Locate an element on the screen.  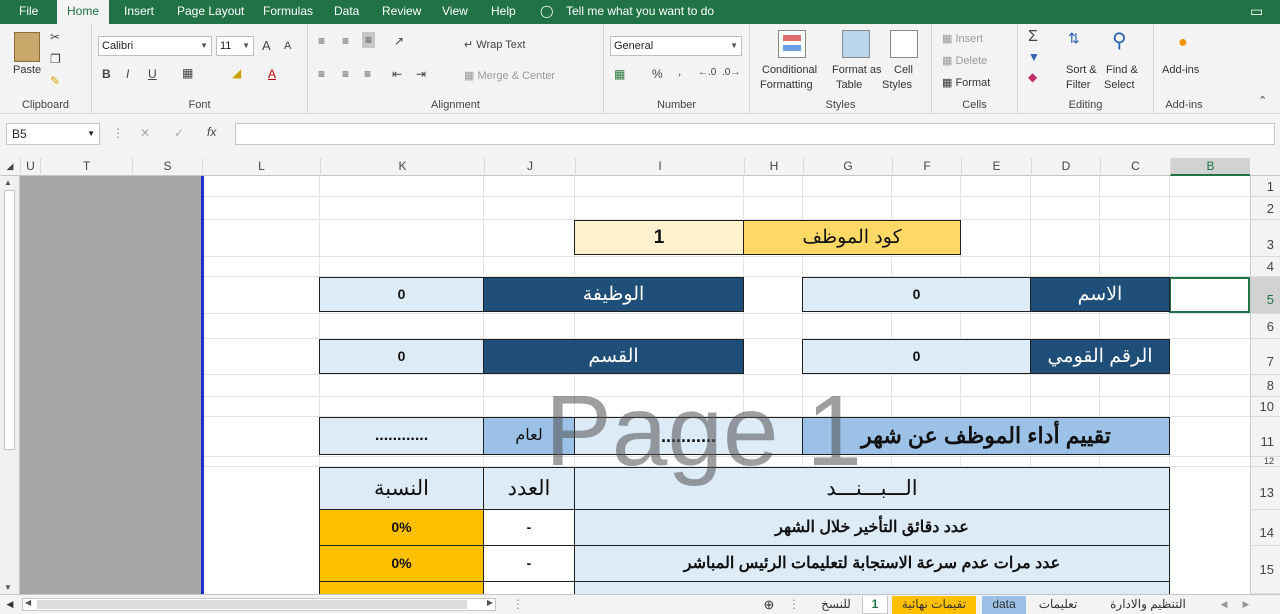
collapse-ribbon-icon: ⌃ is located at coordinates (1262, 100).